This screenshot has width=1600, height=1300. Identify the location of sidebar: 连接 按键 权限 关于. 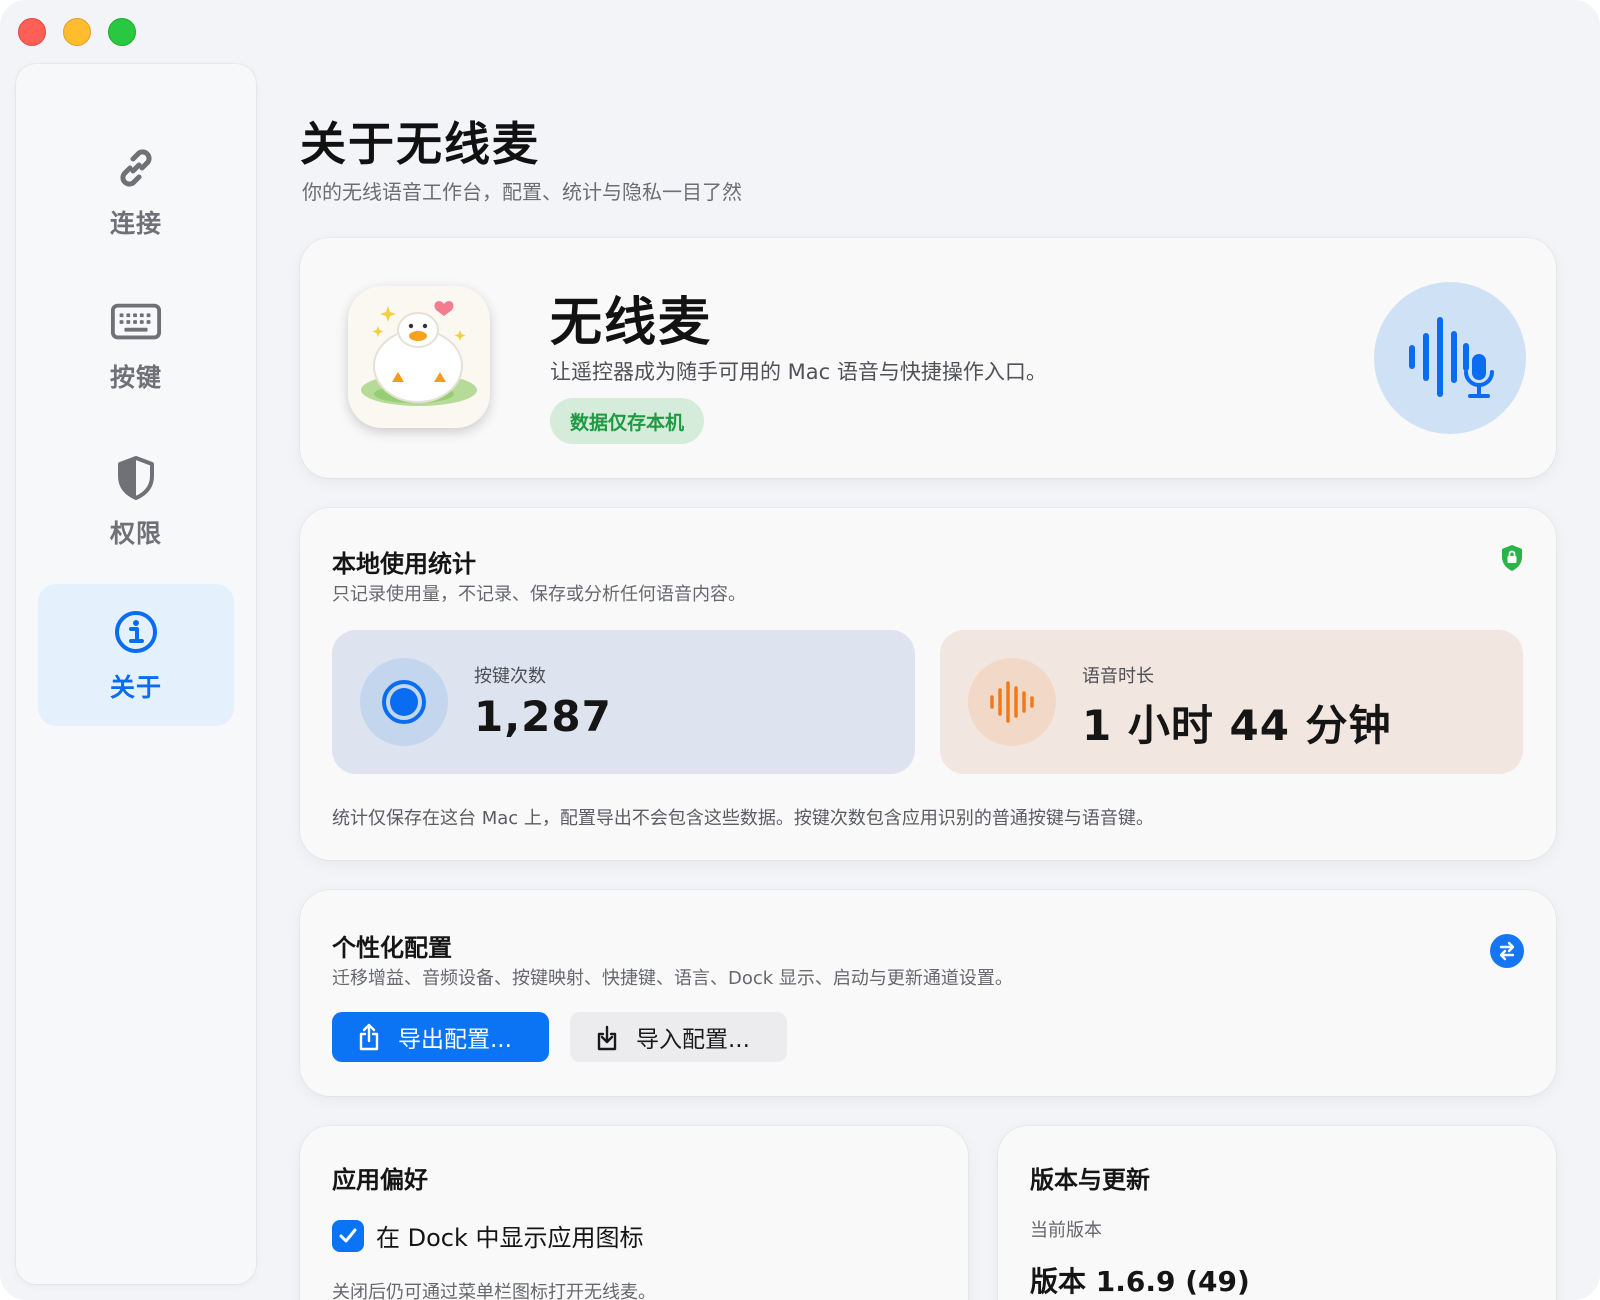
(136, 674).